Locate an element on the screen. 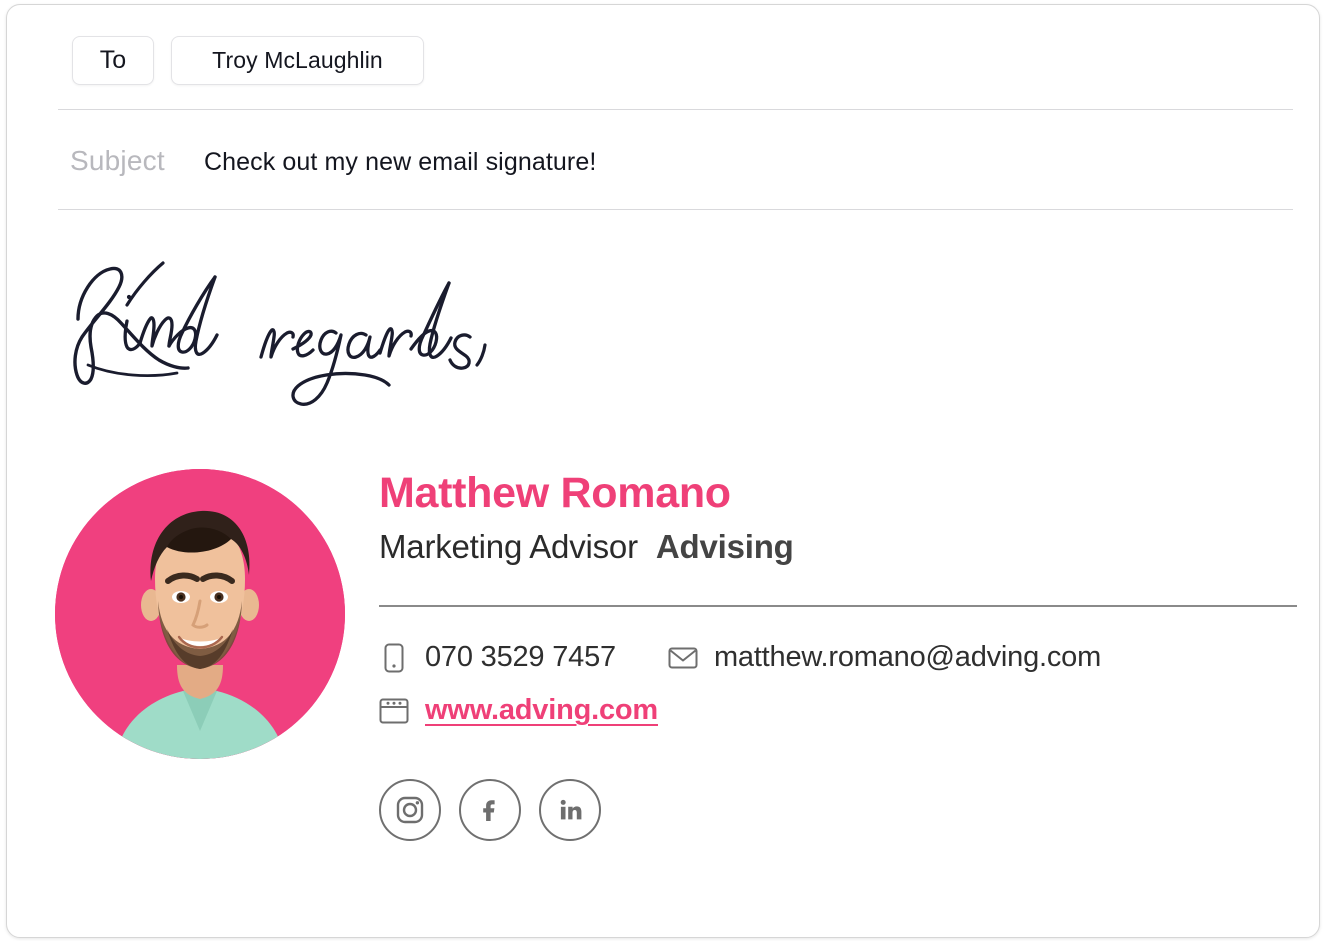 The image size is (1340, 941). contact-phone-value: 070 3529 7457 is located at coordinates (520, 657).